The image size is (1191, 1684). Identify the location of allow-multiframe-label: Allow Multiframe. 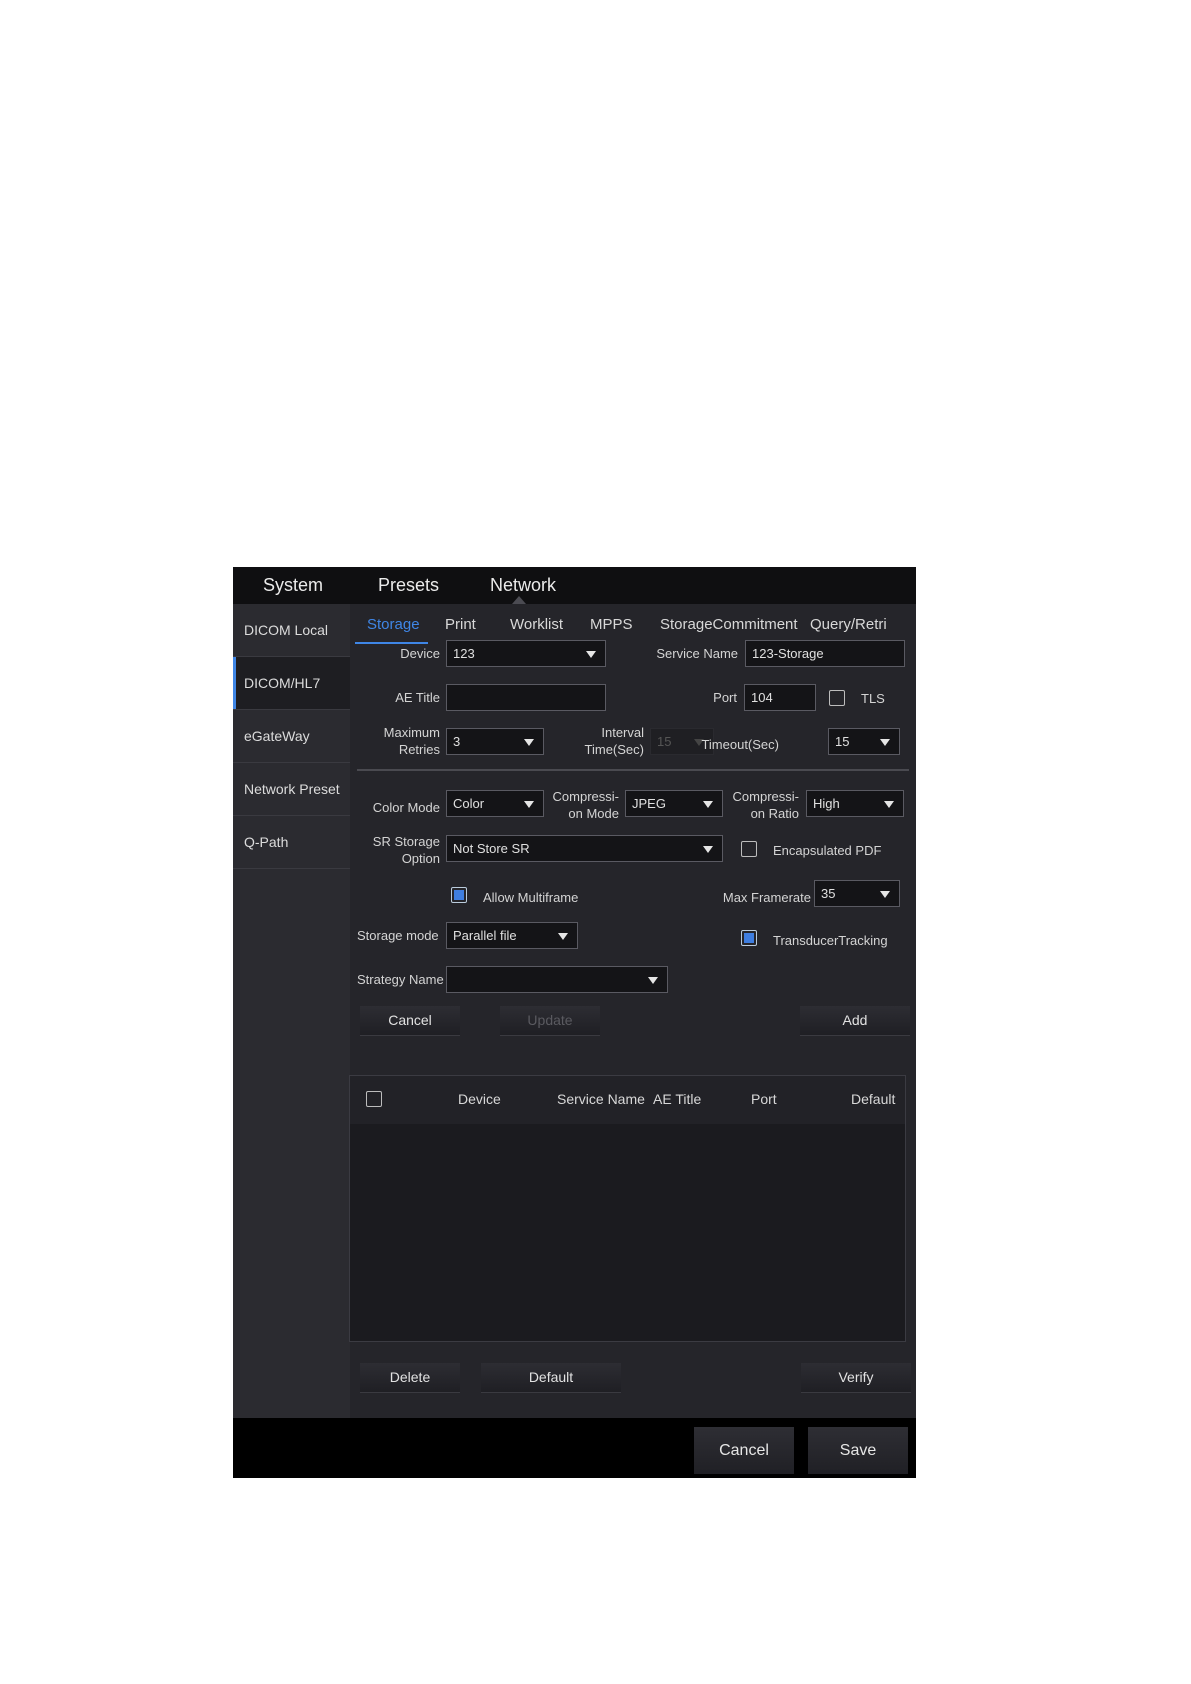
(531, 897).